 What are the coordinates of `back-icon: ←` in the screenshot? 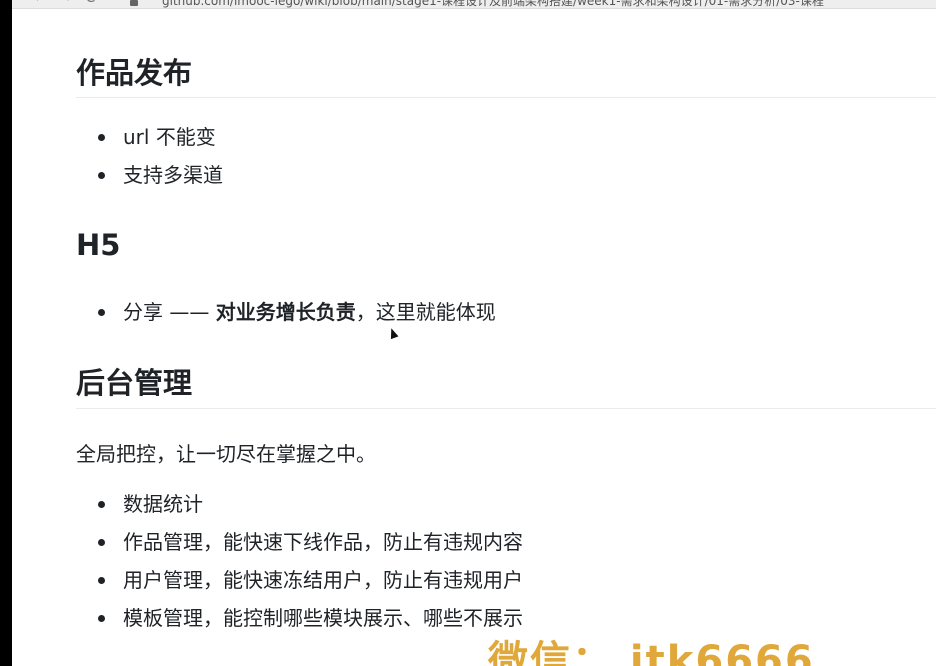 It's located at (40, 3).